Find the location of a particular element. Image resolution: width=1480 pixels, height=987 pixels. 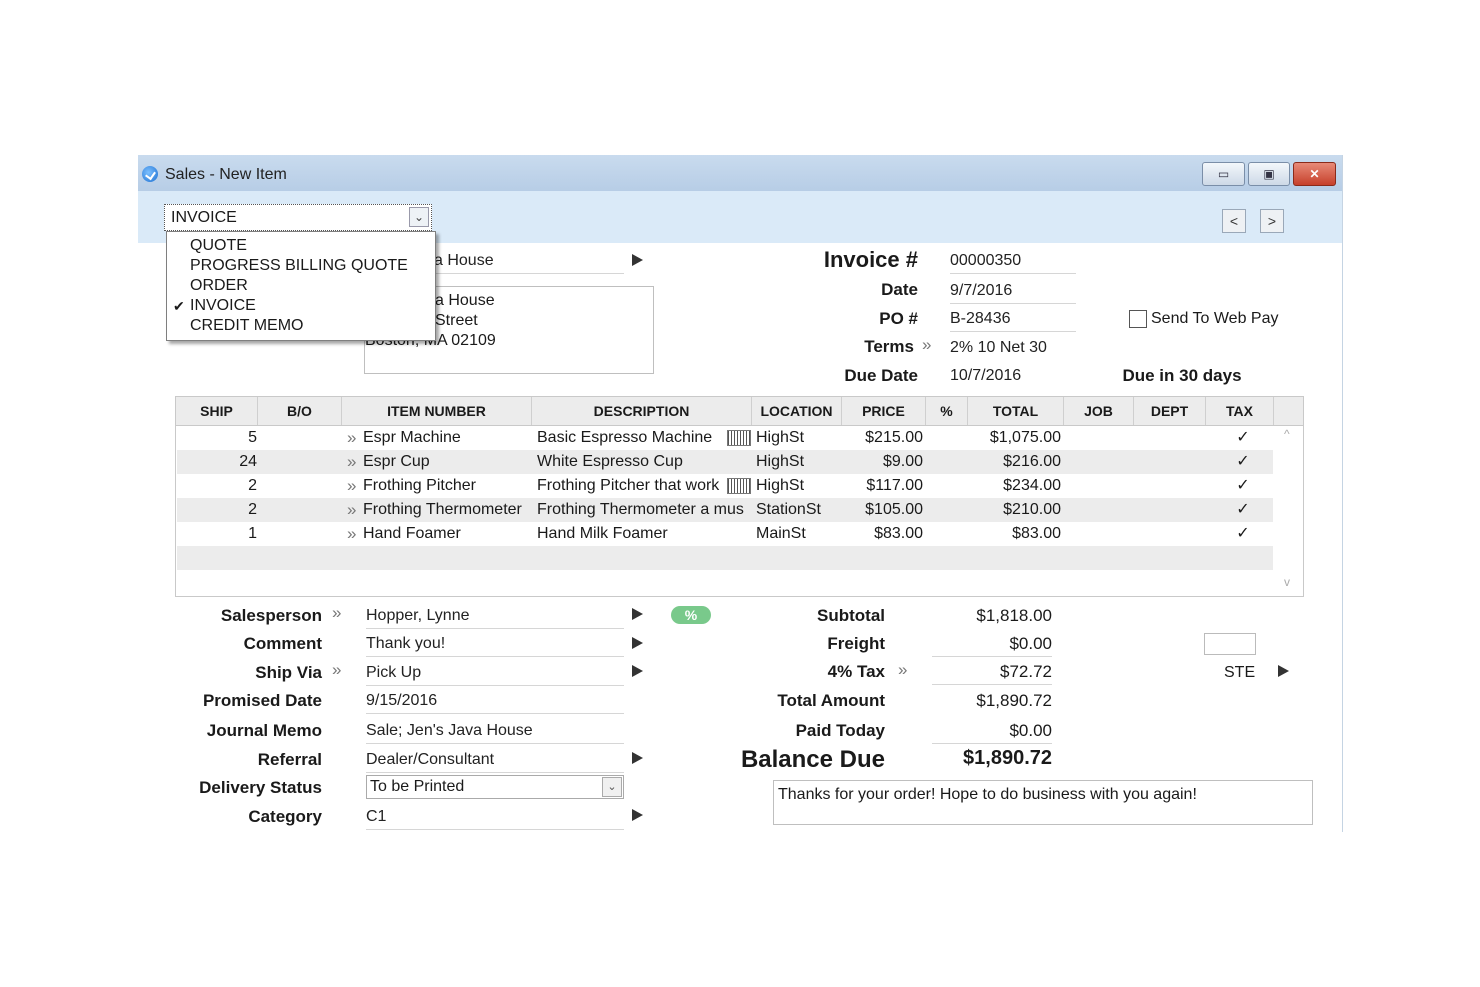

price-cell: $105.00 is located at coordinates (883, 510).